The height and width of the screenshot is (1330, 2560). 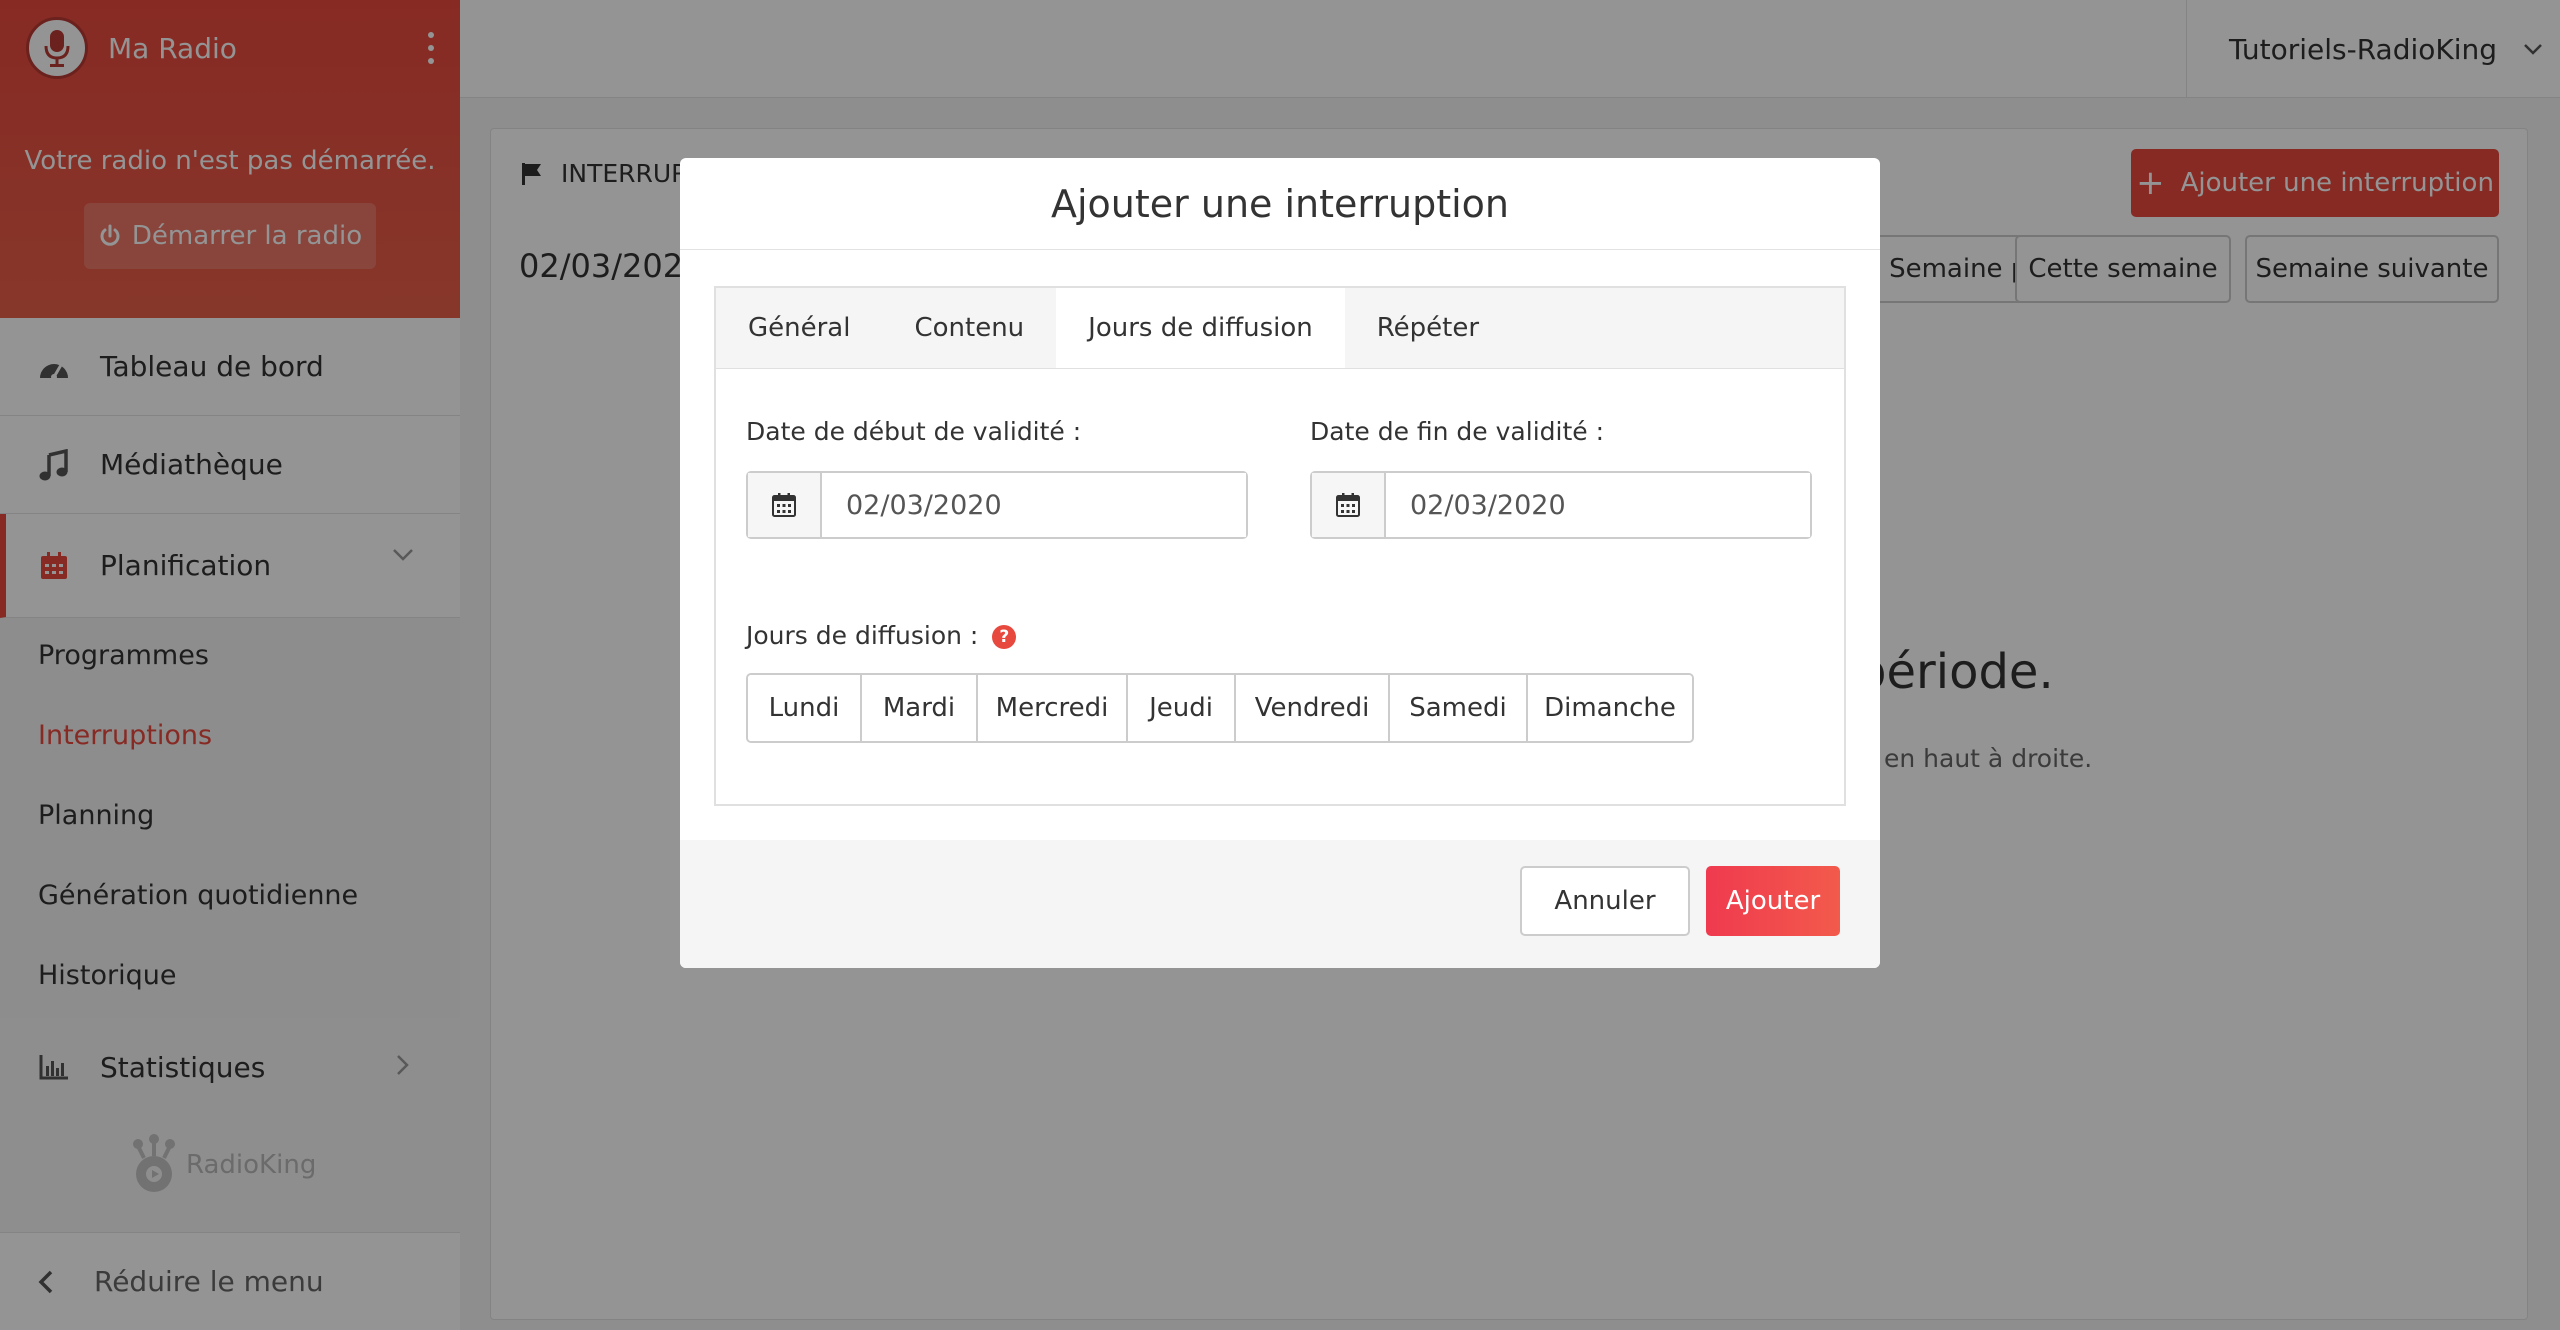 What do you see at coordinates (805, 708) in the screenshot?
I see `day-monday: Lundi` at bounding box center [805, 708].